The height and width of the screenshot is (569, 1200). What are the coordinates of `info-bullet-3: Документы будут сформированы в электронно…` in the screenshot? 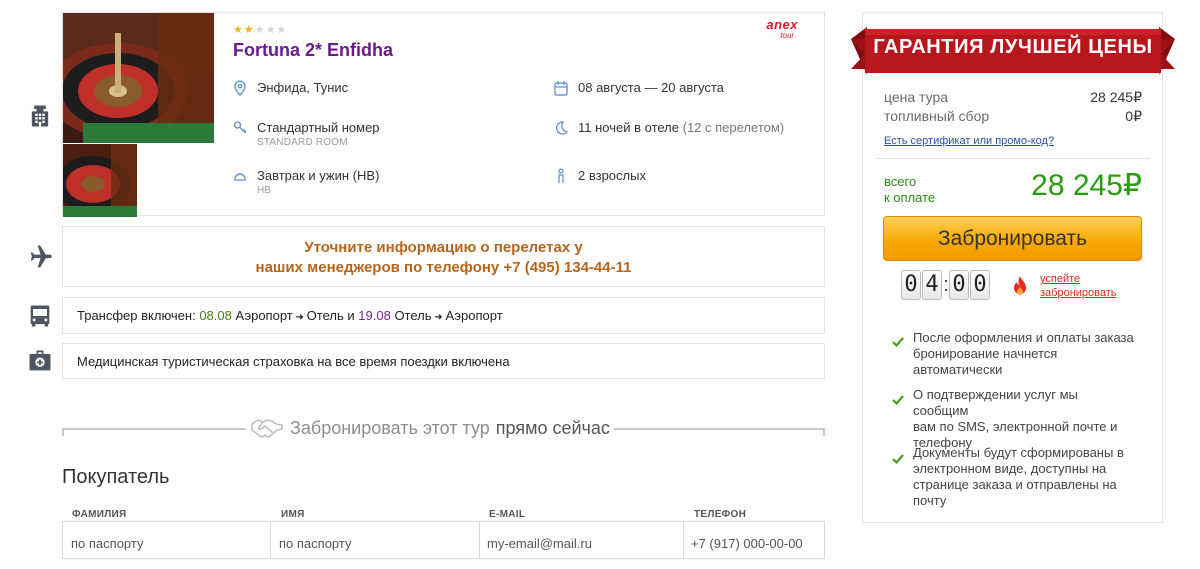 It's located at (1018, 476).